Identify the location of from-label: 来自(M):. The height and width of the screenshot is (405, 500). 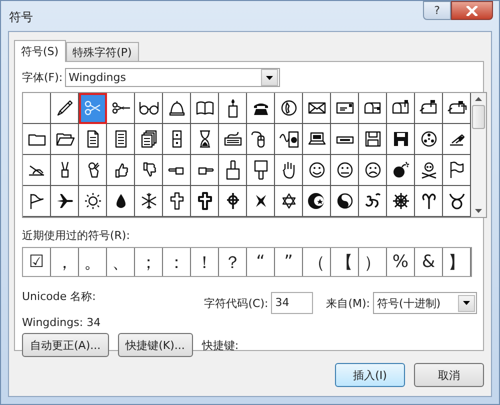
(348, 303).